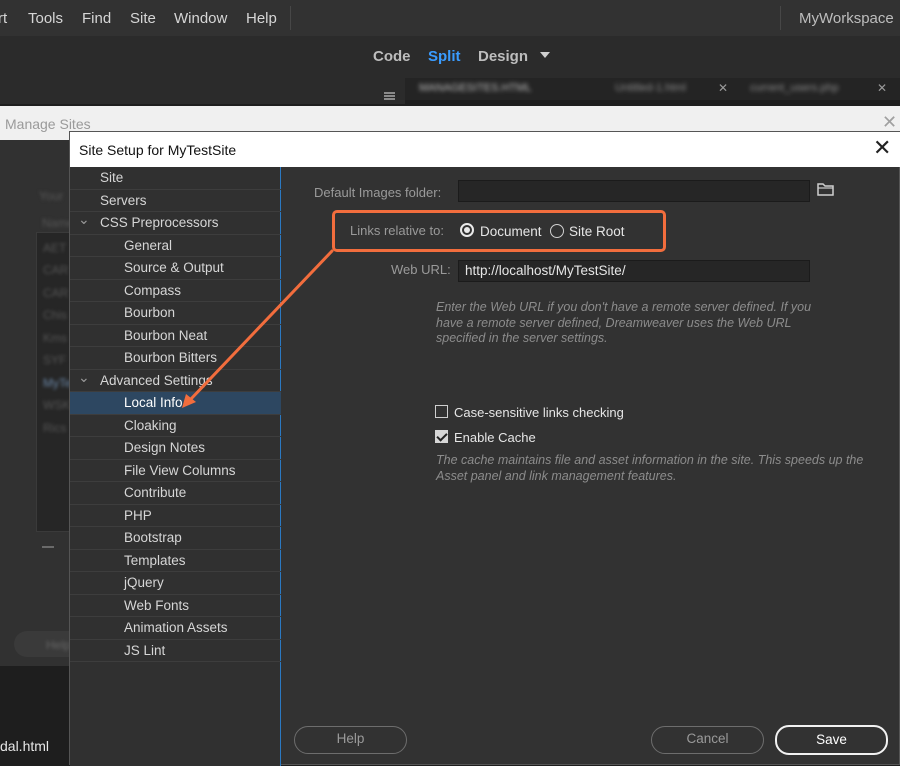 This screenshot has height=766, width=900. I want to click on nav-item-label: Site, so click(112, 177).